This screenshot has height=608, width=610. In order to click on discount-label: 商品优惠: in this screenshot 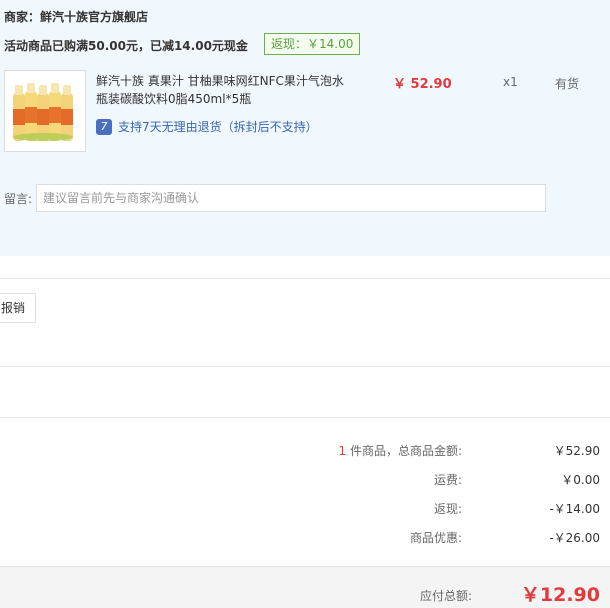, I will do `click(435, 538)`.